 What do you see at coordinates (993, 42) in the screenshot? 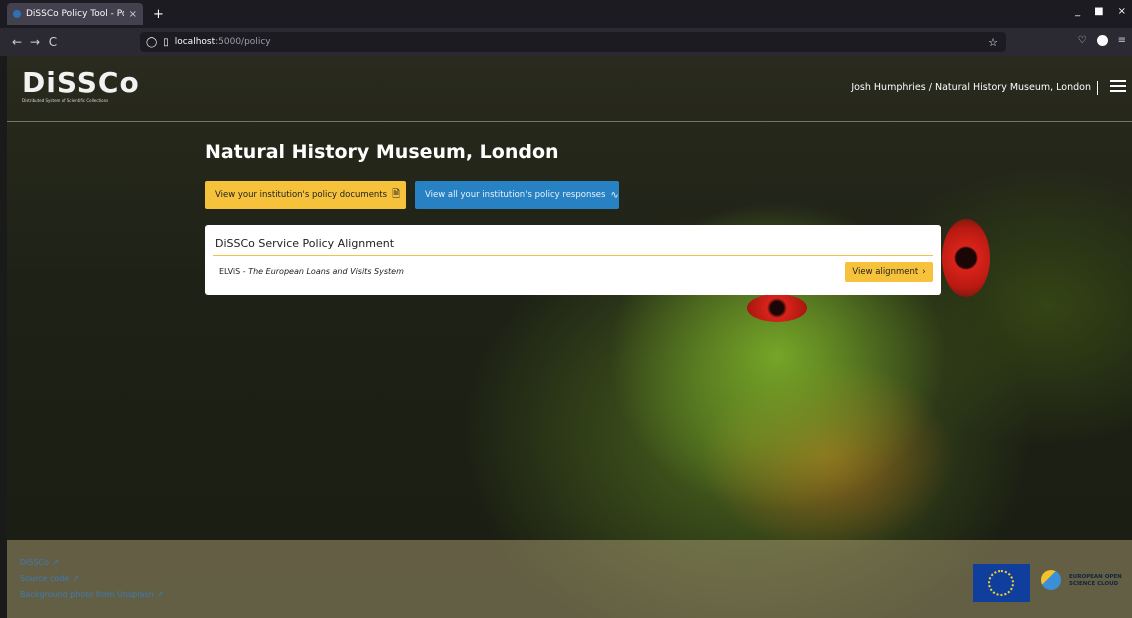
I see `bookmark-star-icon: ☆` at bounding box center [993, 42].